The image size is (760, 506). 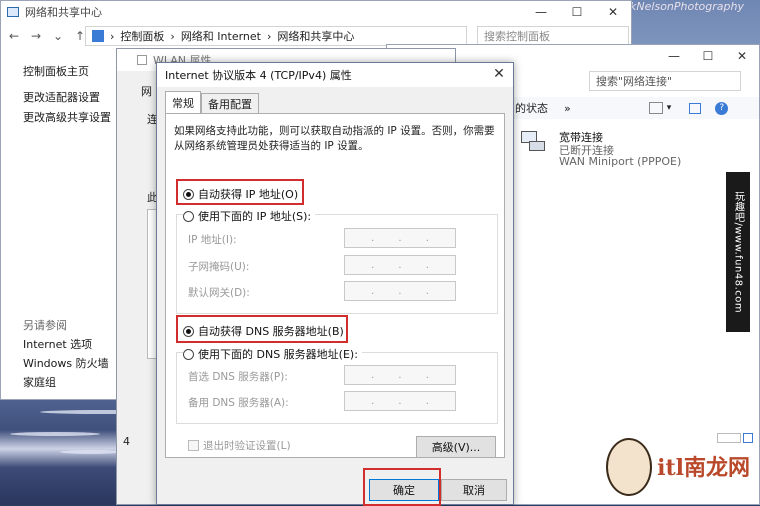 What do you see at coordinates (36, 36) in the screenshot?
I see `forward-icon: →` at bounding box center [36, 36].